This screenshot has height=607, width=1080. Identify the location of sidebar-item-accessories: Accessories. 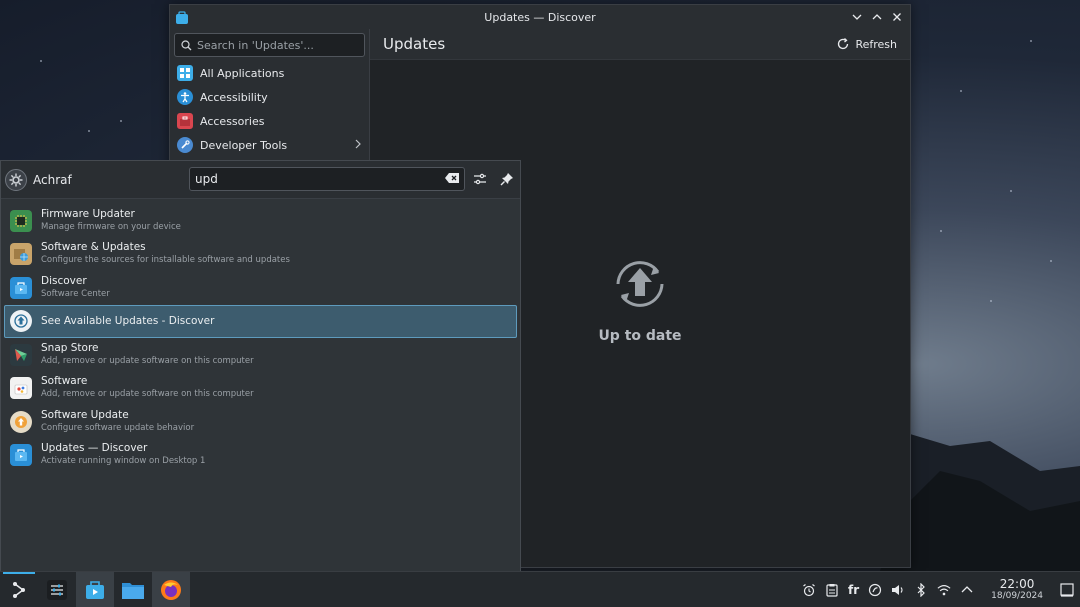
(269, 121).